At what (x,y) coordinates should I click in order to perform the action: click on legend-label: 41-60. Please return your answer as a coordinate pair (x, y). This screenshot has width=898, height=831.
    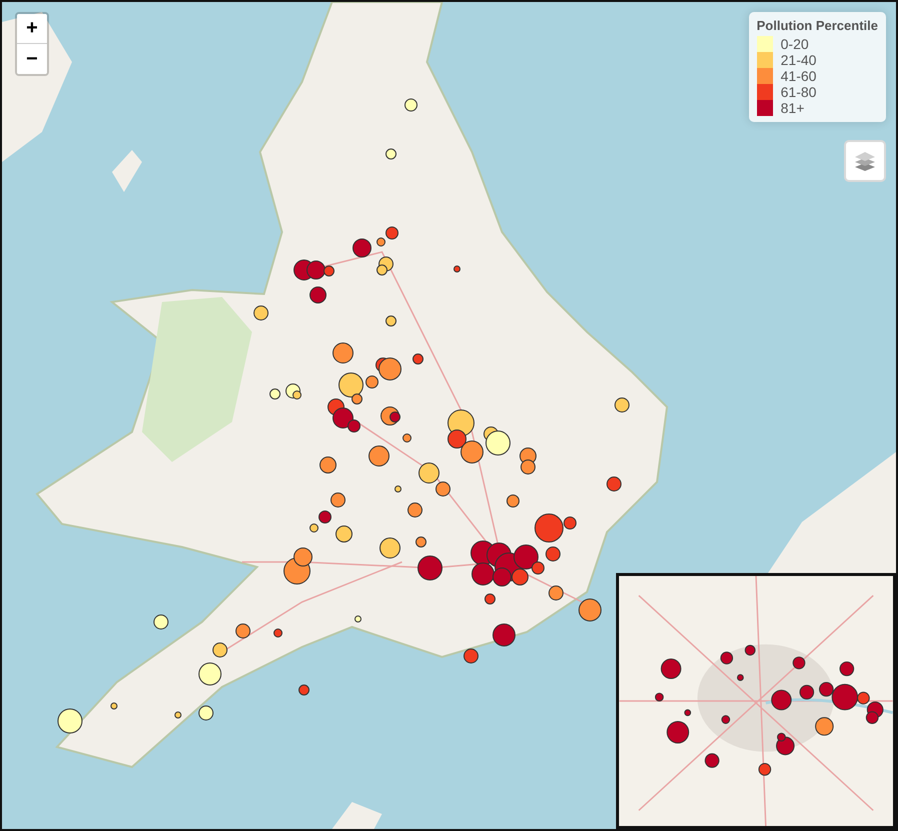
    Looking at the image, I should click on (798, 76).